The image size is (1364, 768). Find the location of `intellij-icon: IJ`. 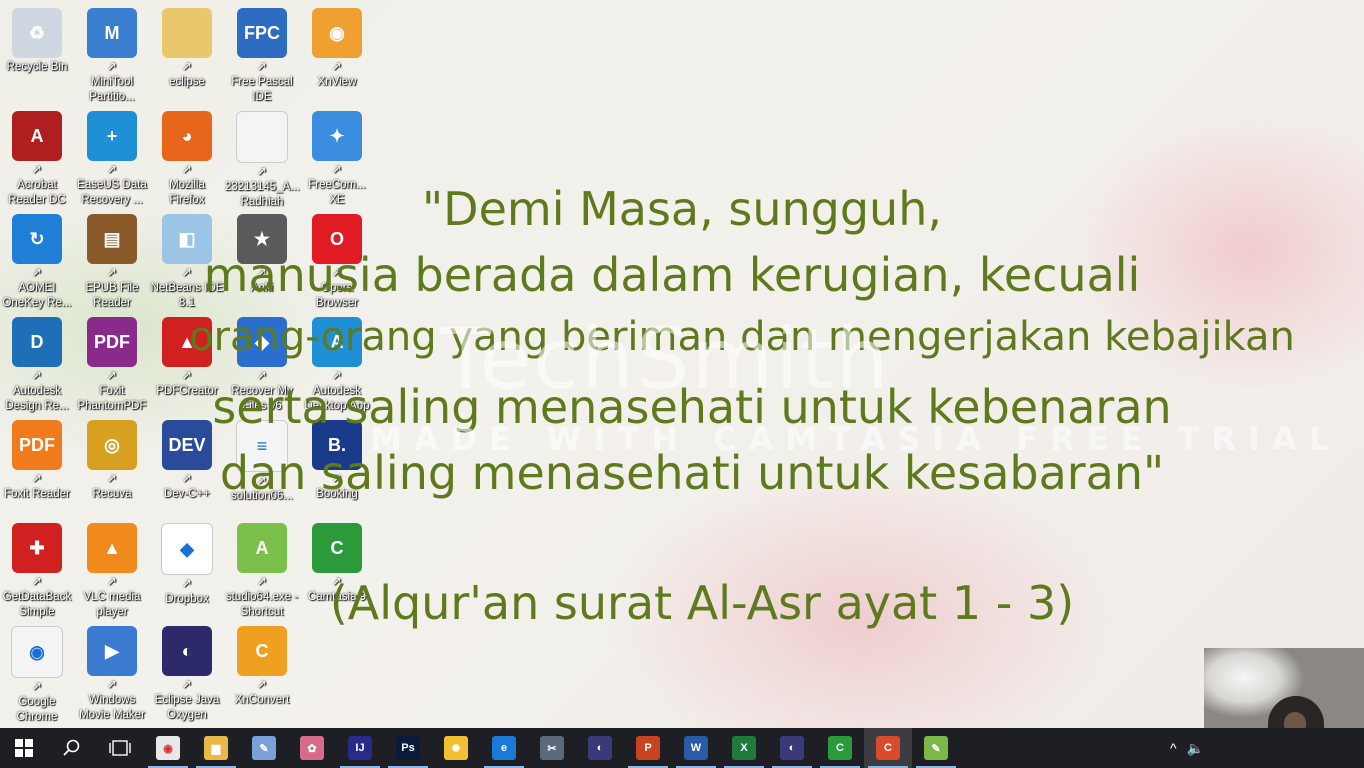

intellij-icon: IJ is located at coordinates (360, 748).